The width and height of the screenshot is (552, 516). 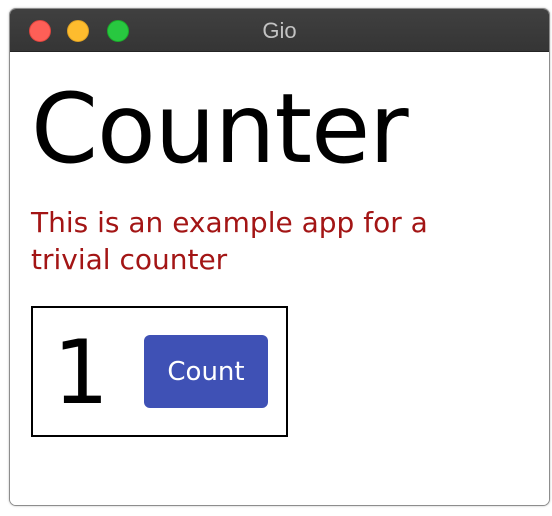 I want to click on page-title: Counter, so click(x=220, y=129).